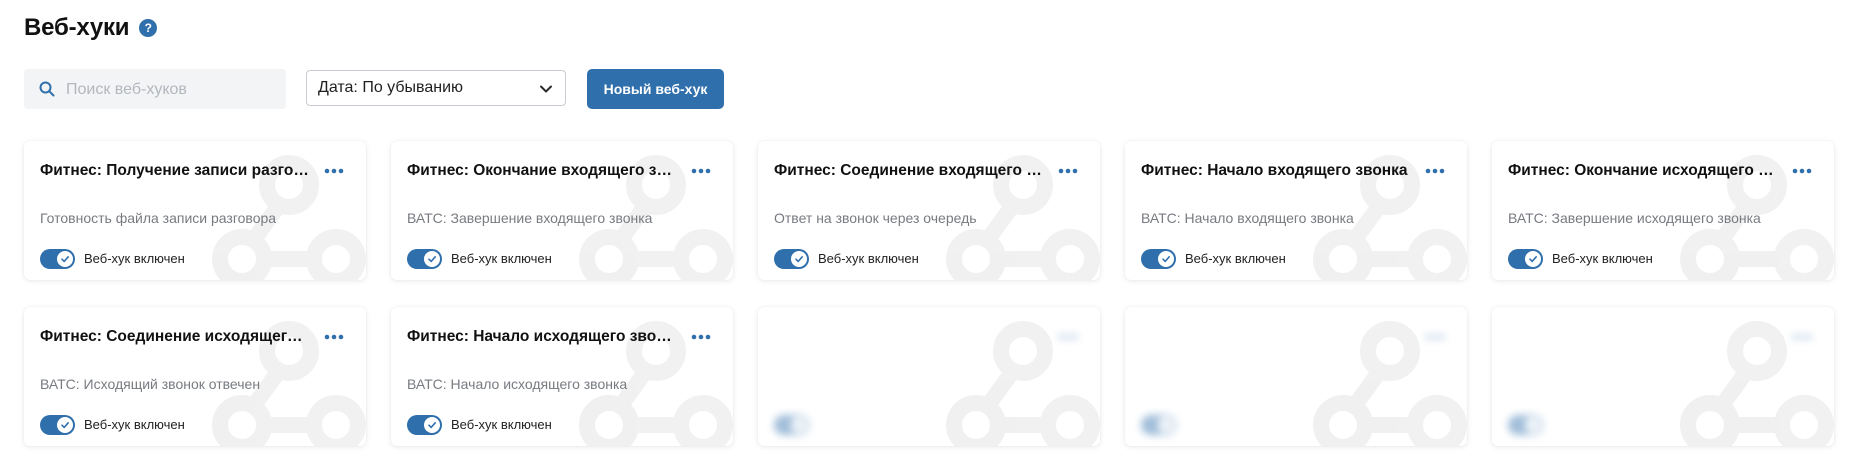 The width and height of the screenshot is (1850, 456). I want to click on webhook-title: Фитнес: Соединение исходящего звонка, so click(175, 336).